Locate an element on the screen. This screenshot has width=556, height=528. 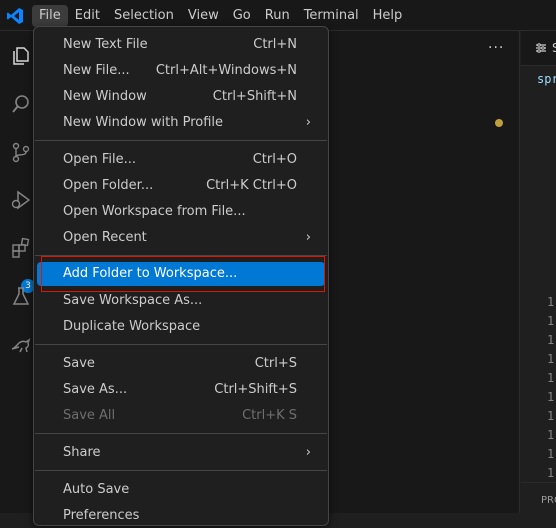
vscode-logo-icon is located at coordinates (15, 16).